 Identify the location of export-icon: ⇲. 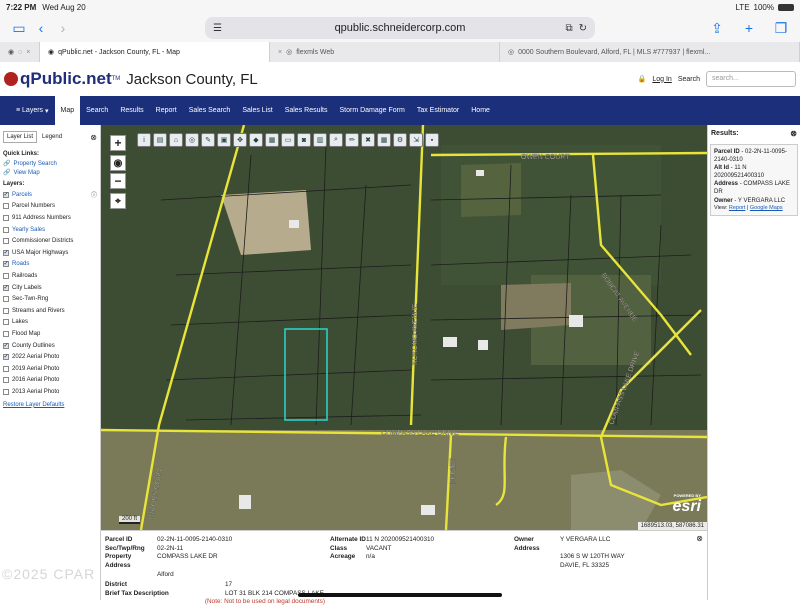
(416, 140).